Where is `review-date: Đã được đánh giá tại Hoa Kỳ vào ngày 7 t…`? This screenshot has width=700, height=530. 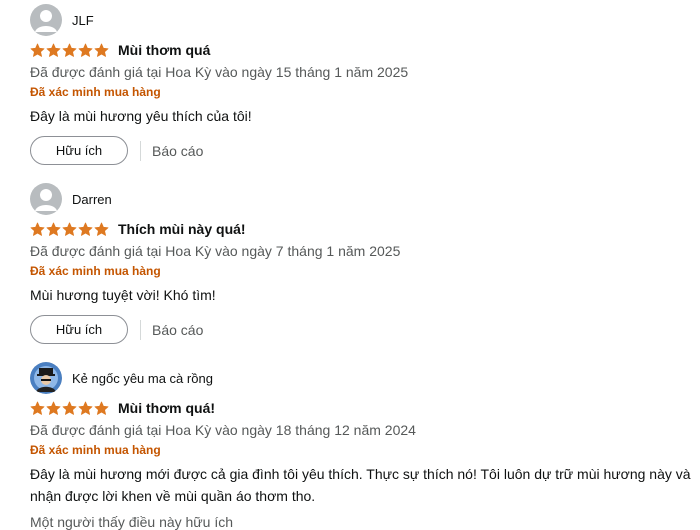 review-date: Đã được đánh giá tại Hoa Kỳ vào ngày 7 t… is located at coordinates (215, 251).